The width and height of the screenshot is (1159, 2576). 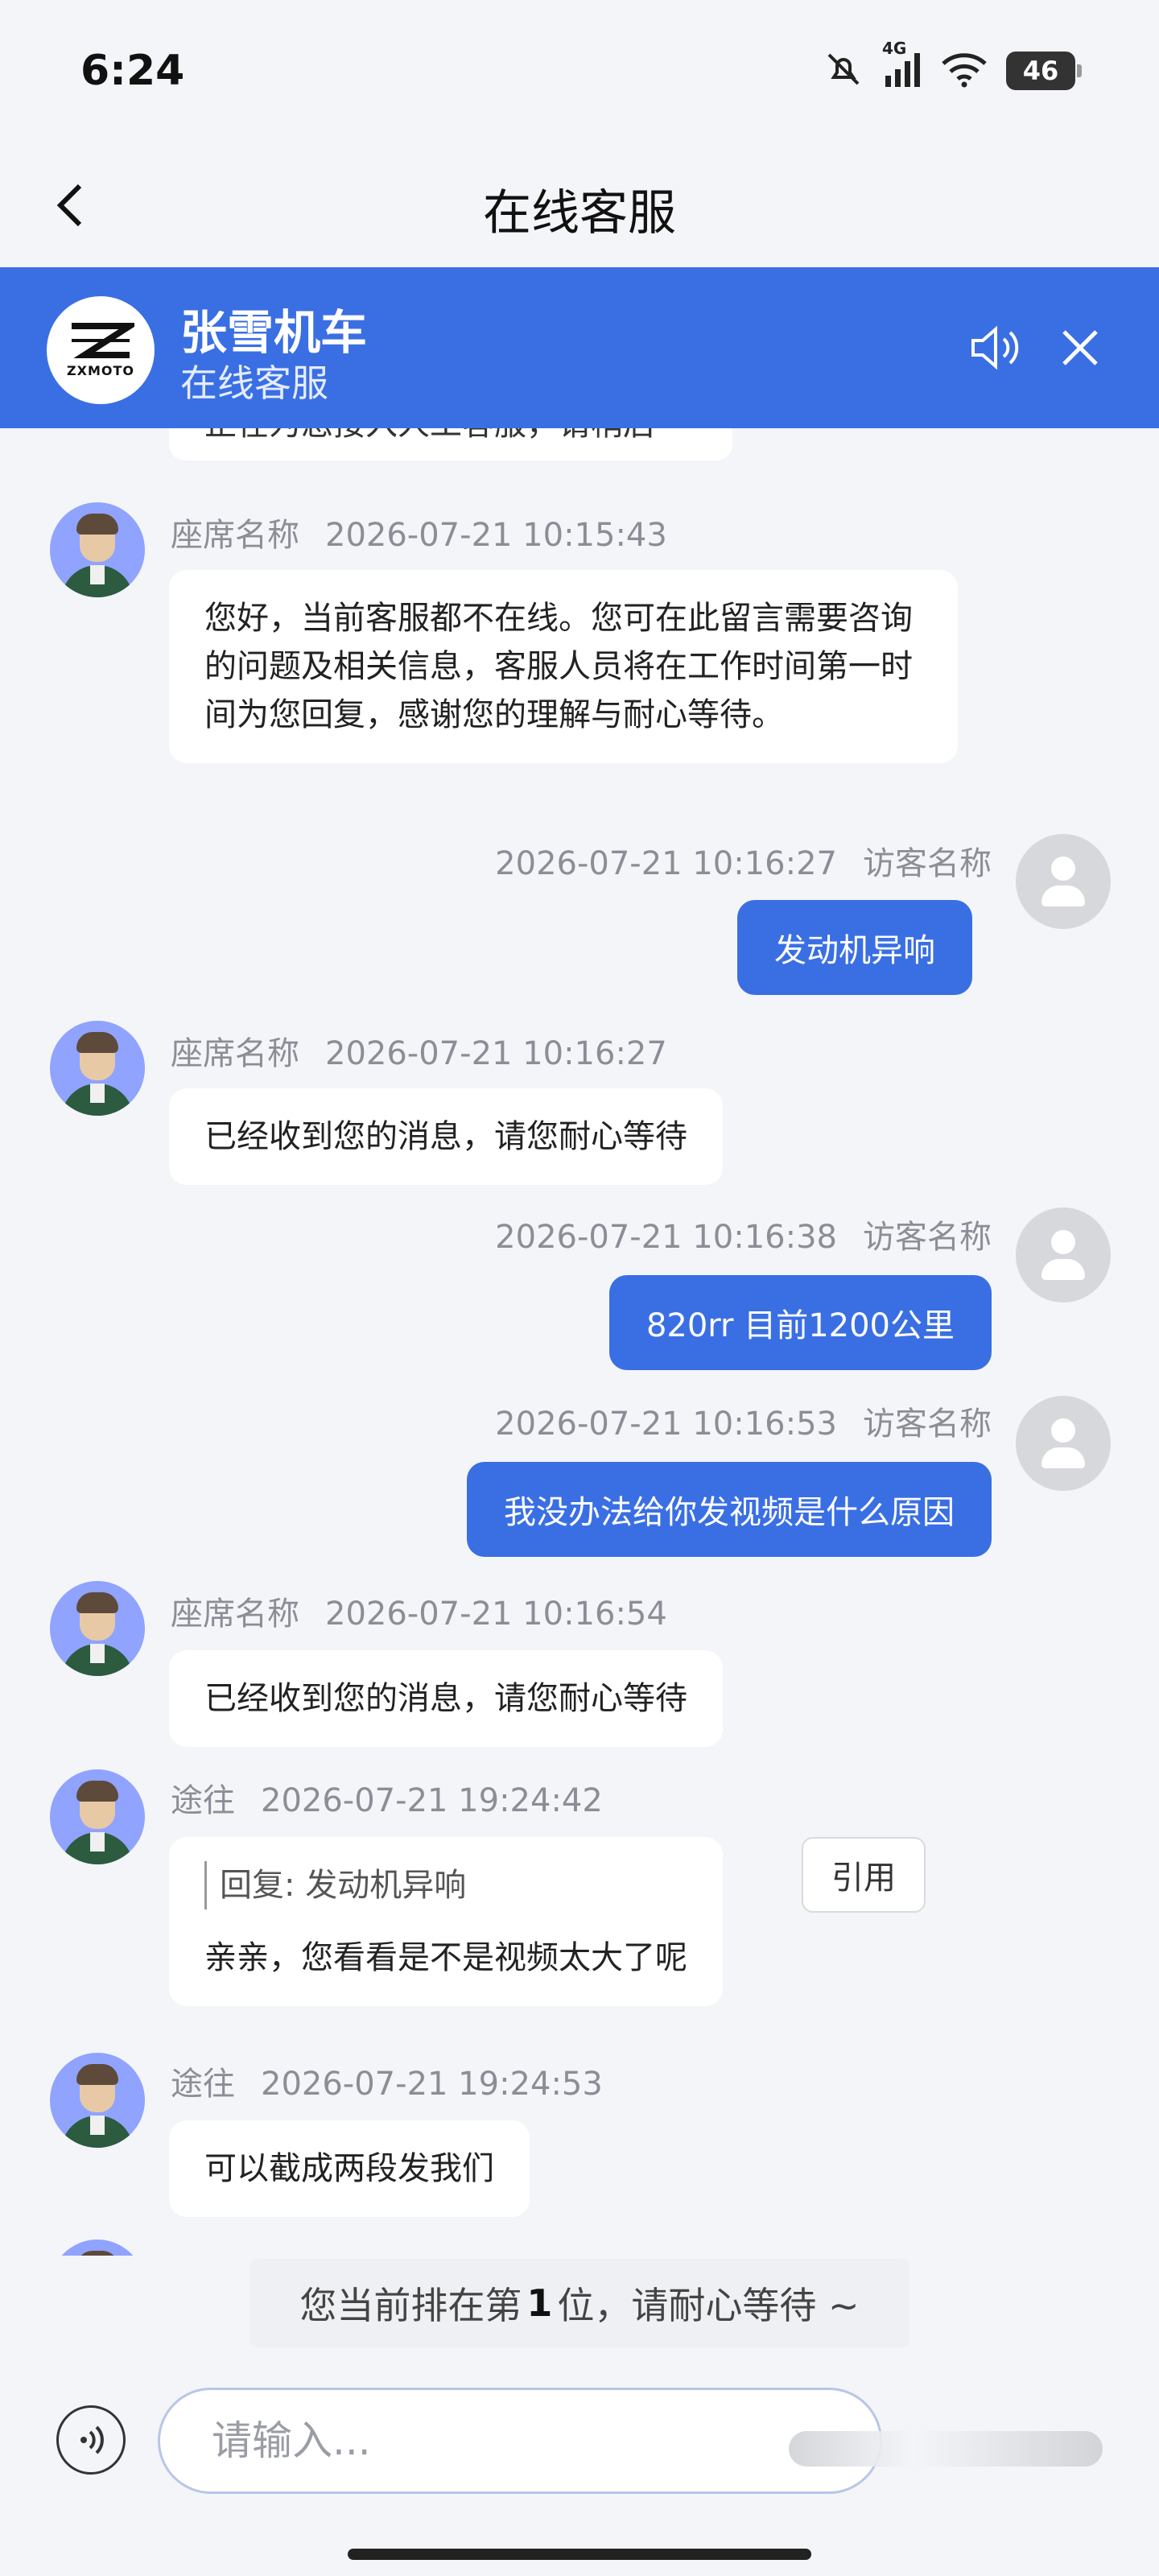 What do you see at coordinates (445, 1885) in the screenshot?
I see `quoted-reply: 回复: 发动机异响` at bounding box center [445, 1885].